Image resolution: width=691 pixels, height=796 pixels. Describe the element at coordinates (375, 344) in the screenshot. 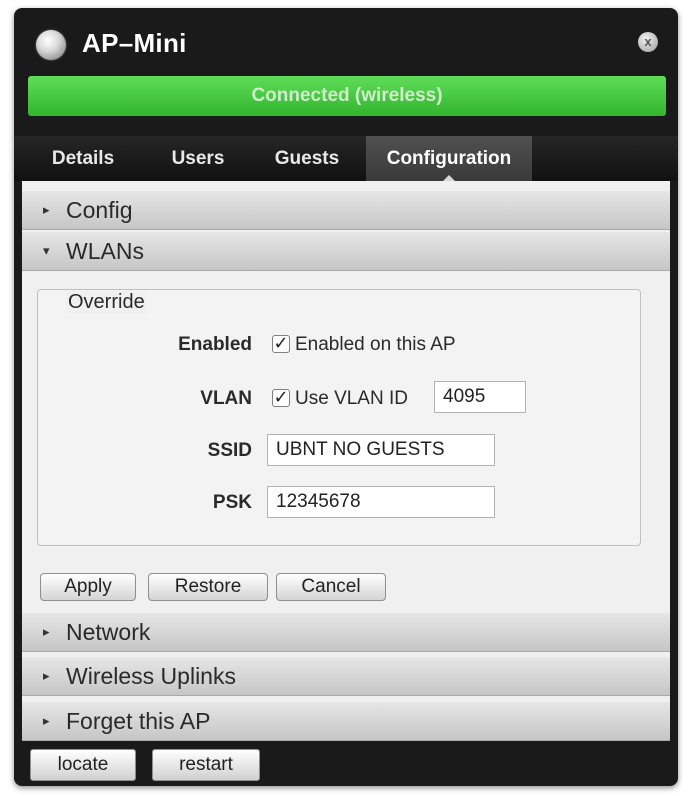

I see `enabled-checkbox-text: Enabled on this AP` at that location.